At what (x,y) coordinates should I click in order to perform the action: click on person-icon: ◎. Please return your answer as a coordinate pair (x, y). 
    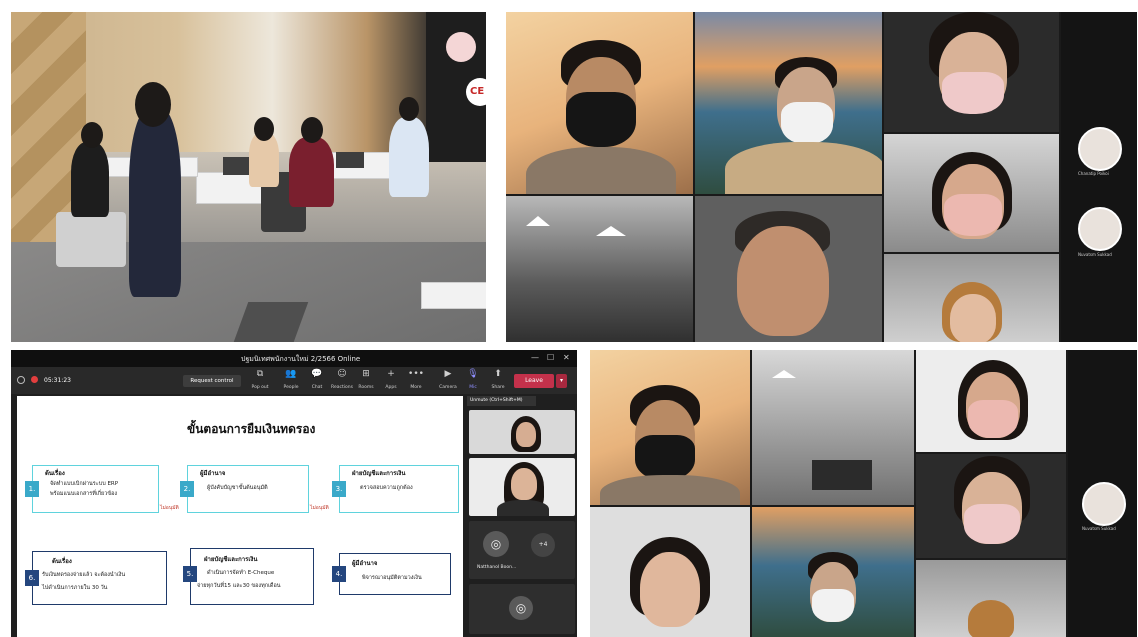
    Looking at the image, I should click on (521, 608).